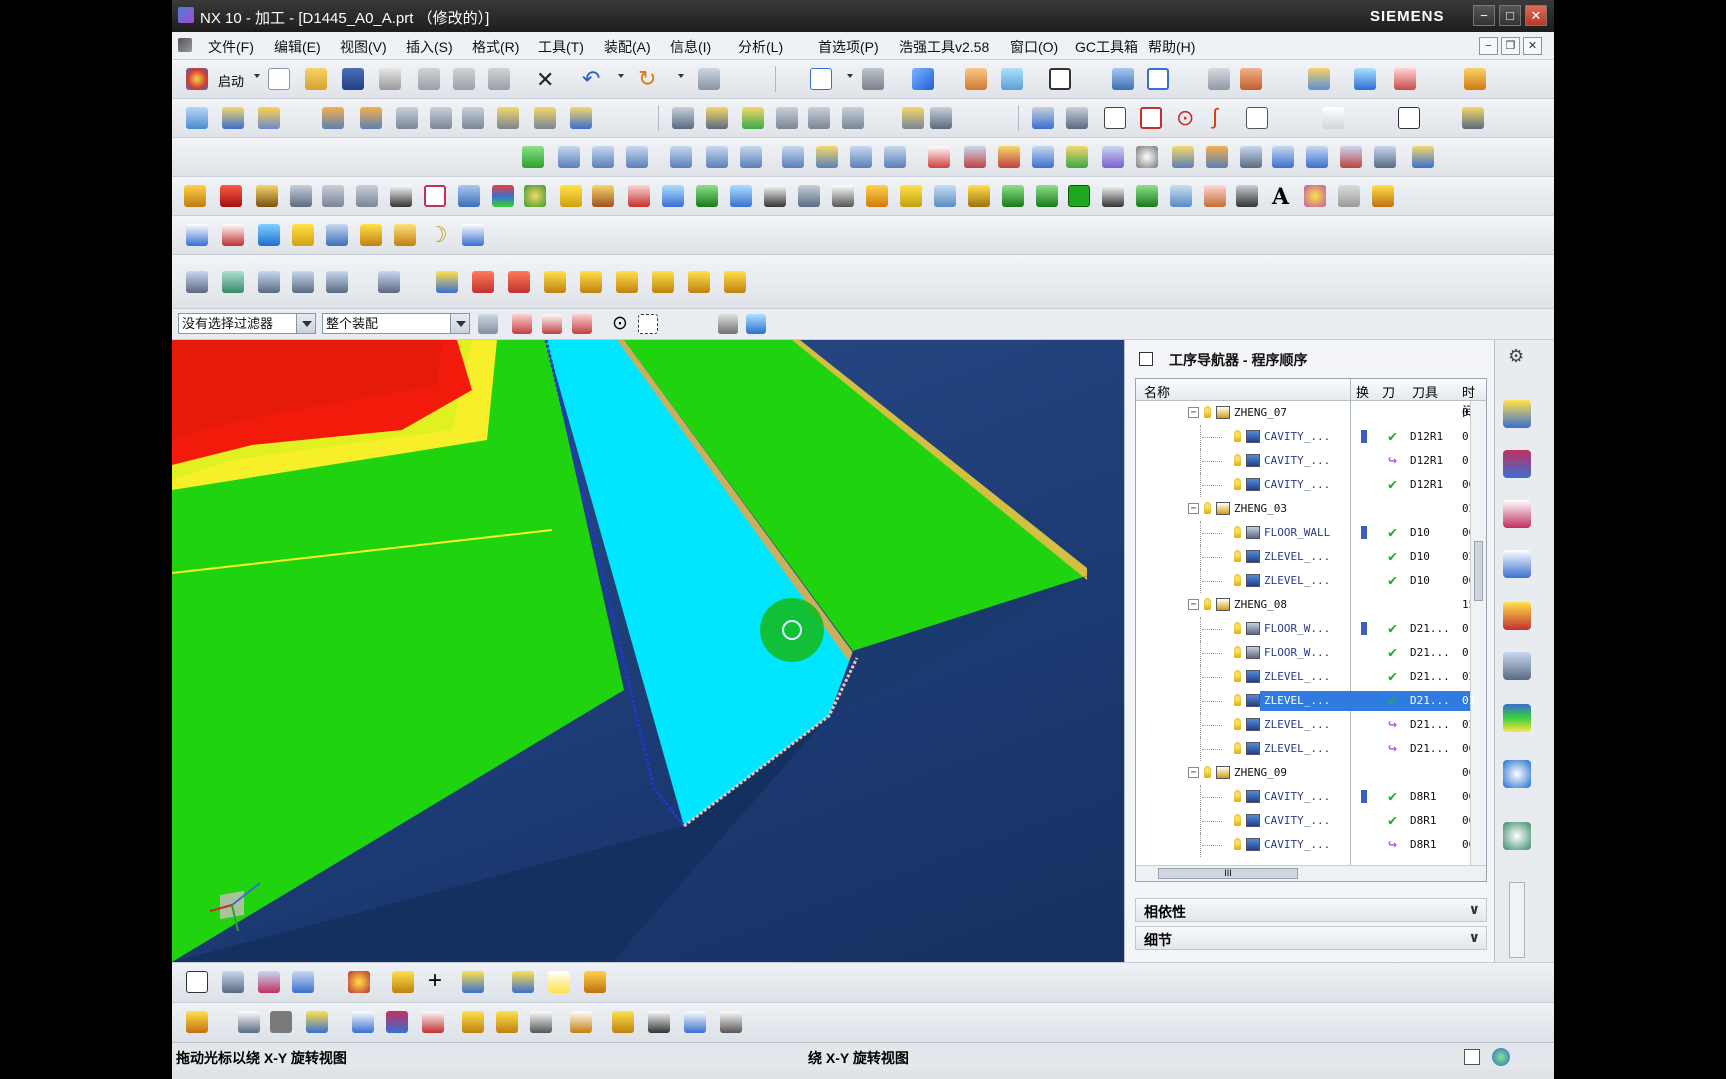 The height and width of the screenshot is (1079, 1726). What do you see at coordinates (429, 47) in the screenshot?
I see `menu-insert: 插入(S)` at bounding box center [429, 47].